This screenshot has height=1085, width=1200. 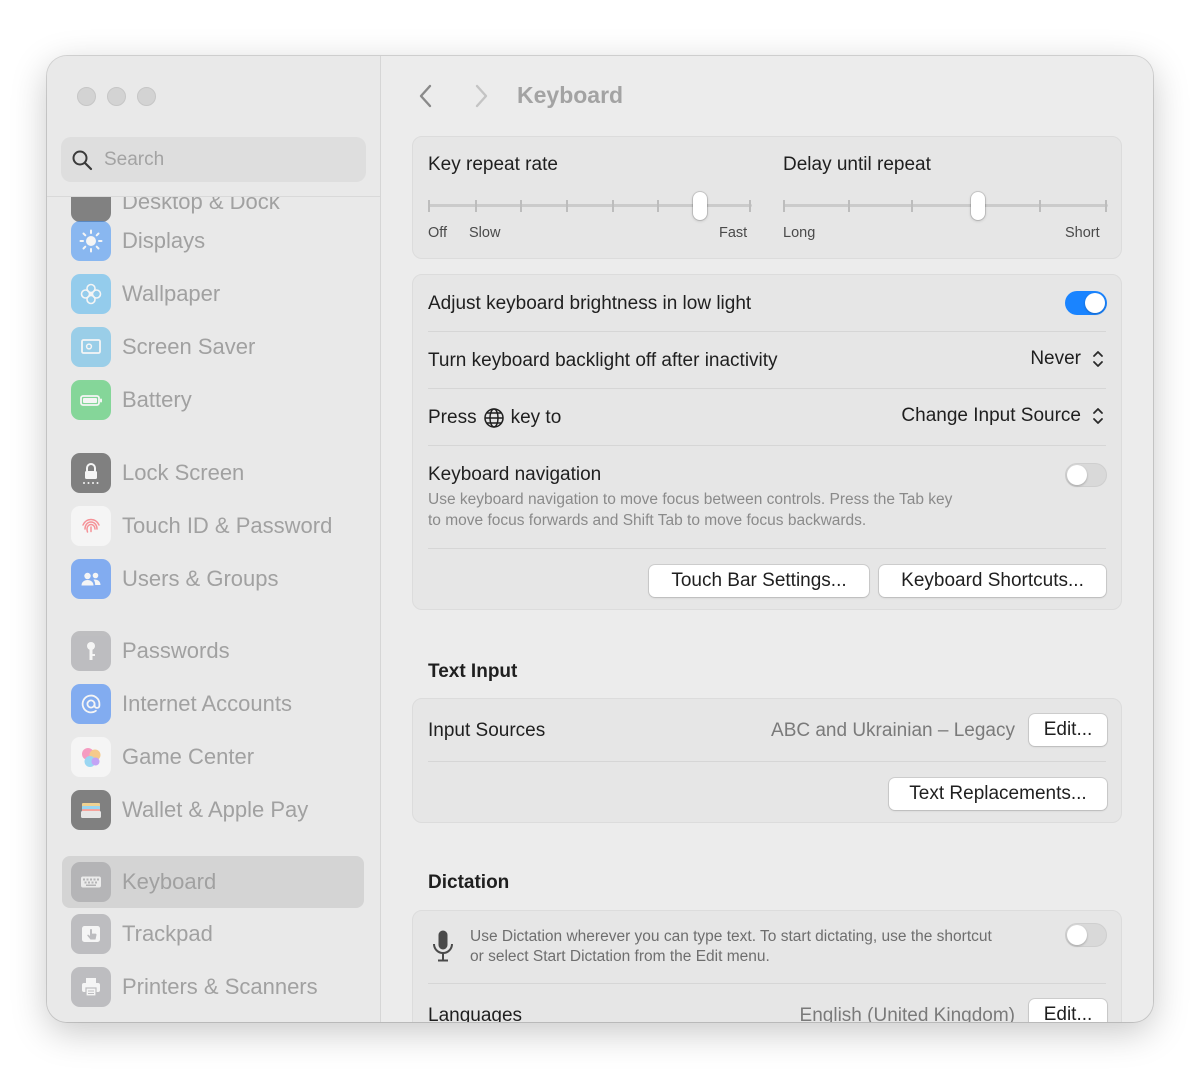 What do you see at coordinates (91, 241) in the screenshot?
I see `sun-icon` at bounding box center [91, 241].